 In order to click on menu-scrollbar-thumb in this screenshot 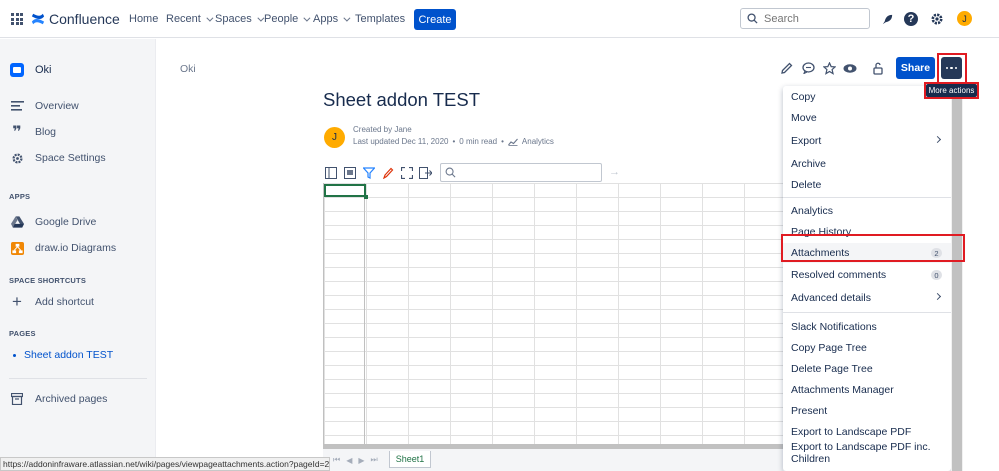, I will do `click(957, 284)`.